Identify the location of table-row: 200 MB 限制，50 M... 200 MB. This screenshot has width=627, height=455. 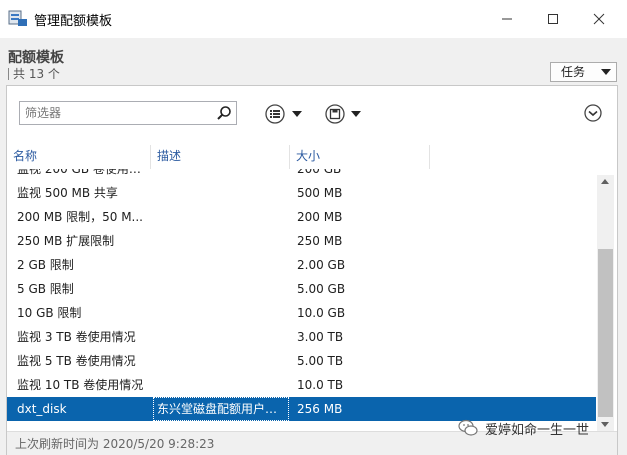
(301, 217).